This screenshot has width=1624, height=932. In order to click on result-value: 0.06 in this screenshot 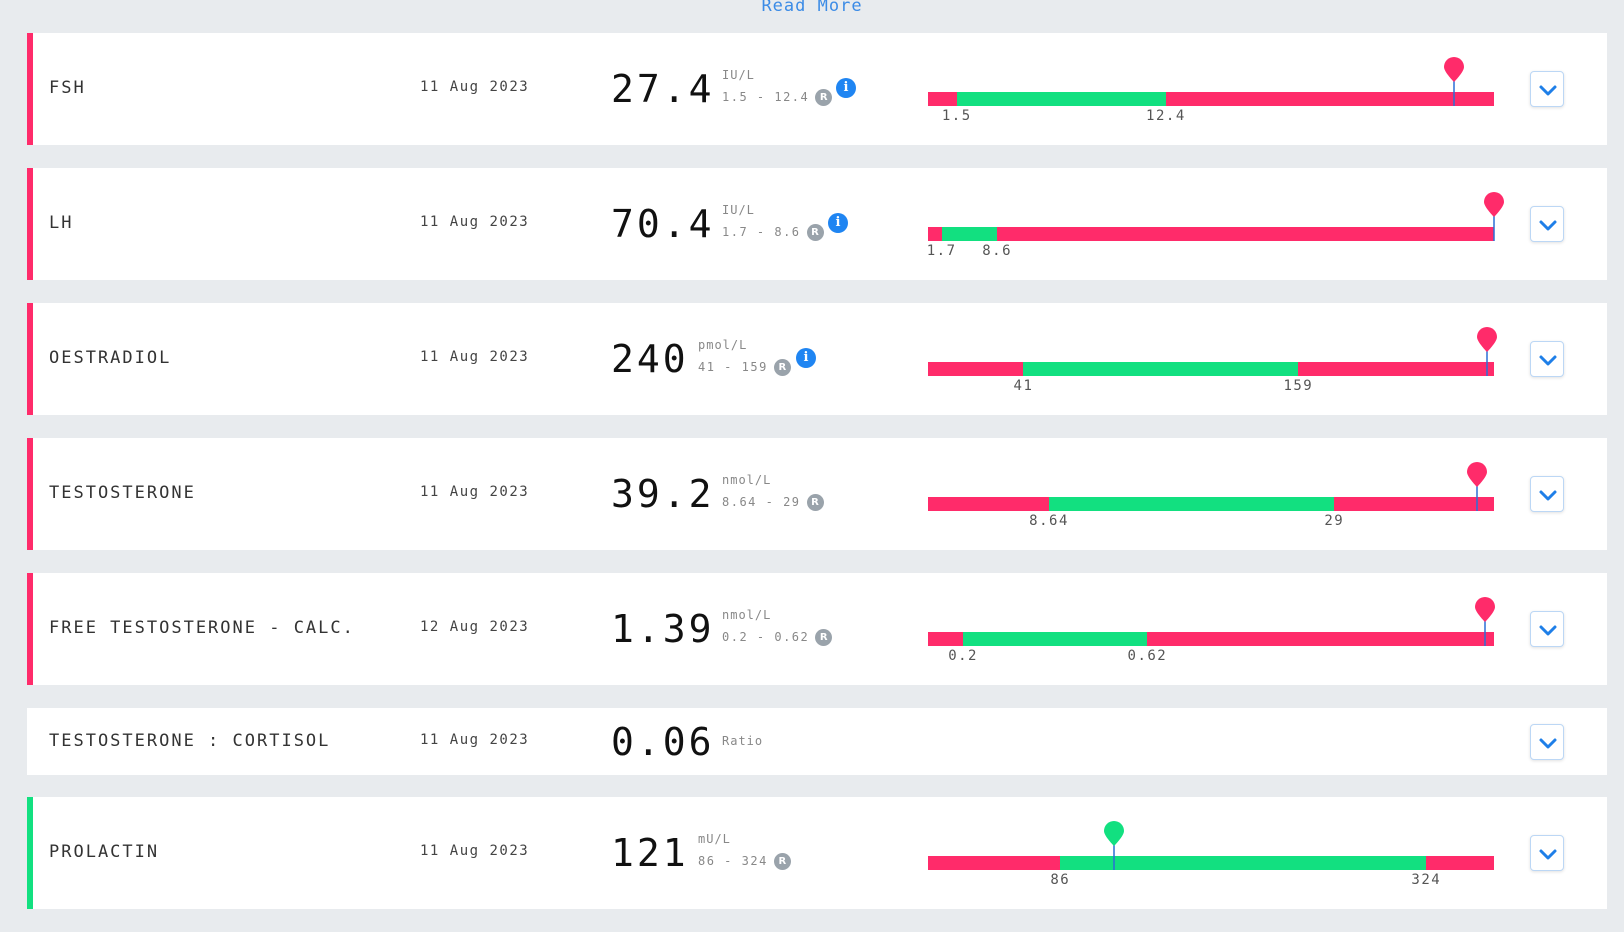, I will do `click(663, 741)`.